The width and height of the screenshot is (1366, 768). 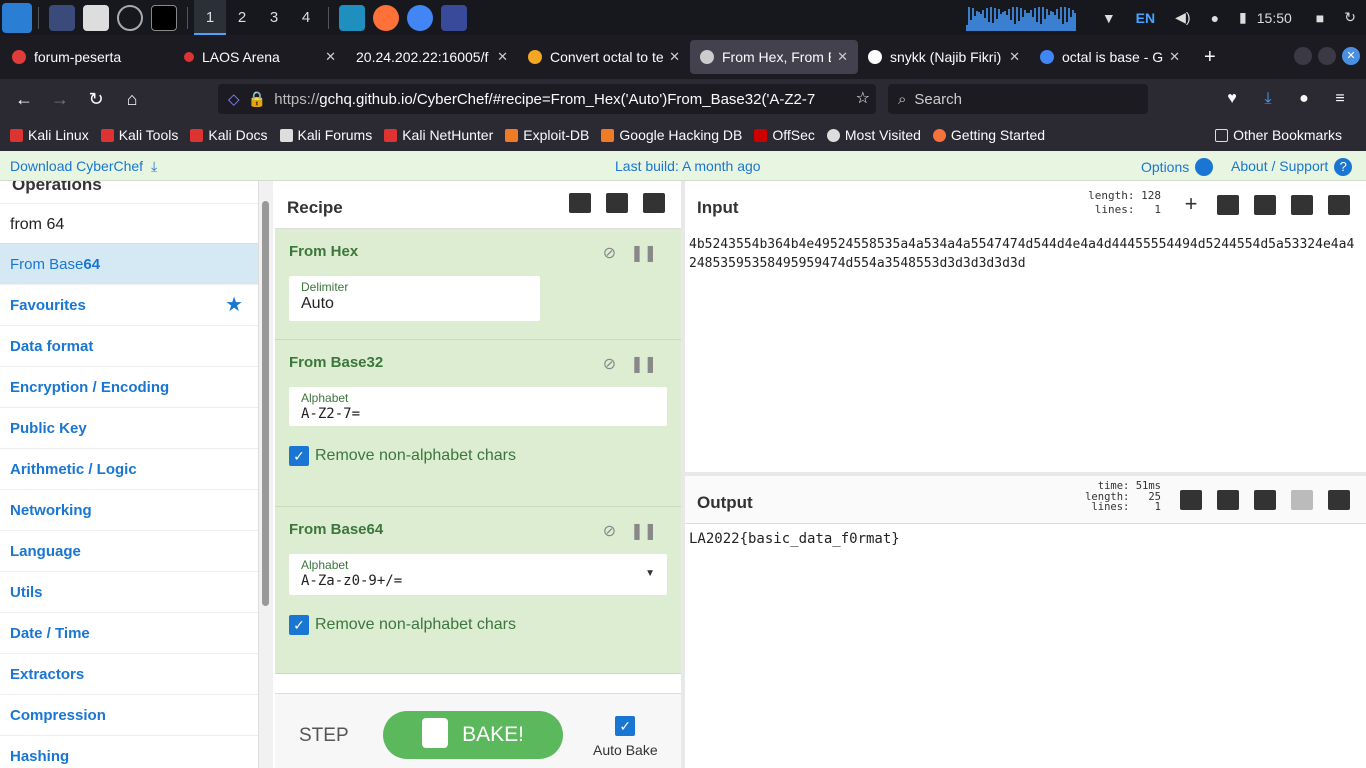 I want to click on account-icon: ●, so click(x=1304, y=99).